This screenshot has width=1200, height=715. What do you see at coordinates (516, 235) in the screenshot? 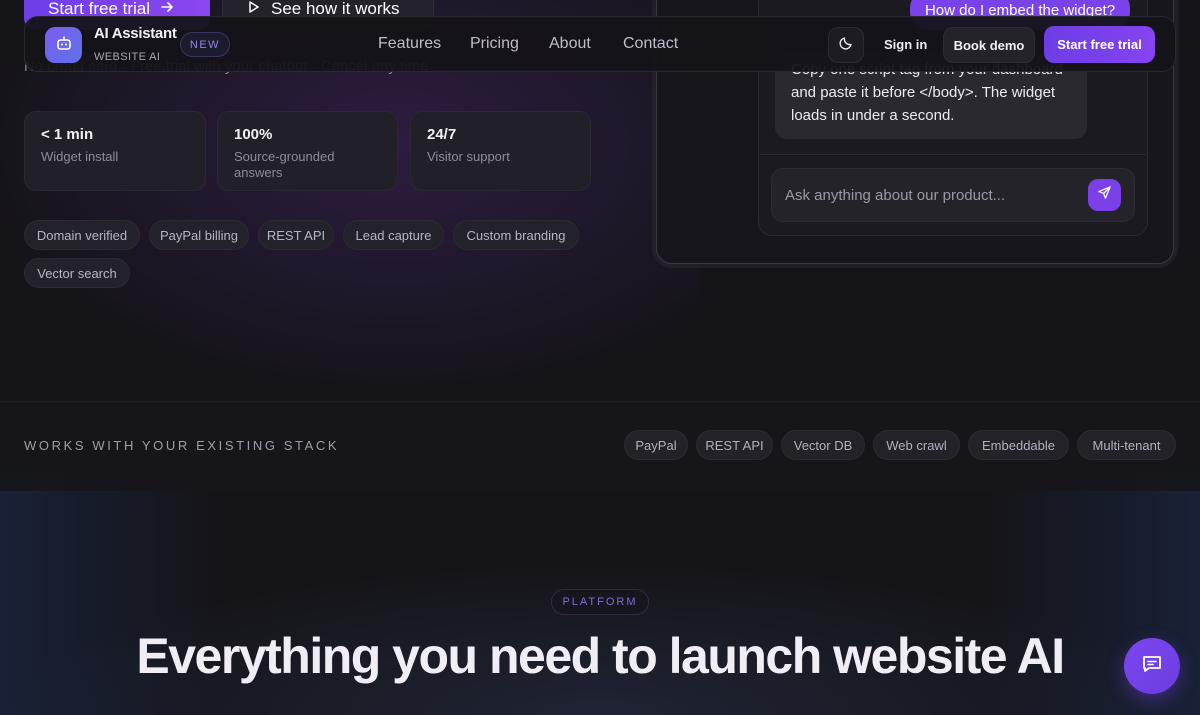
I see `feature-chip: Custom branding` at bounding box center [516, 235].